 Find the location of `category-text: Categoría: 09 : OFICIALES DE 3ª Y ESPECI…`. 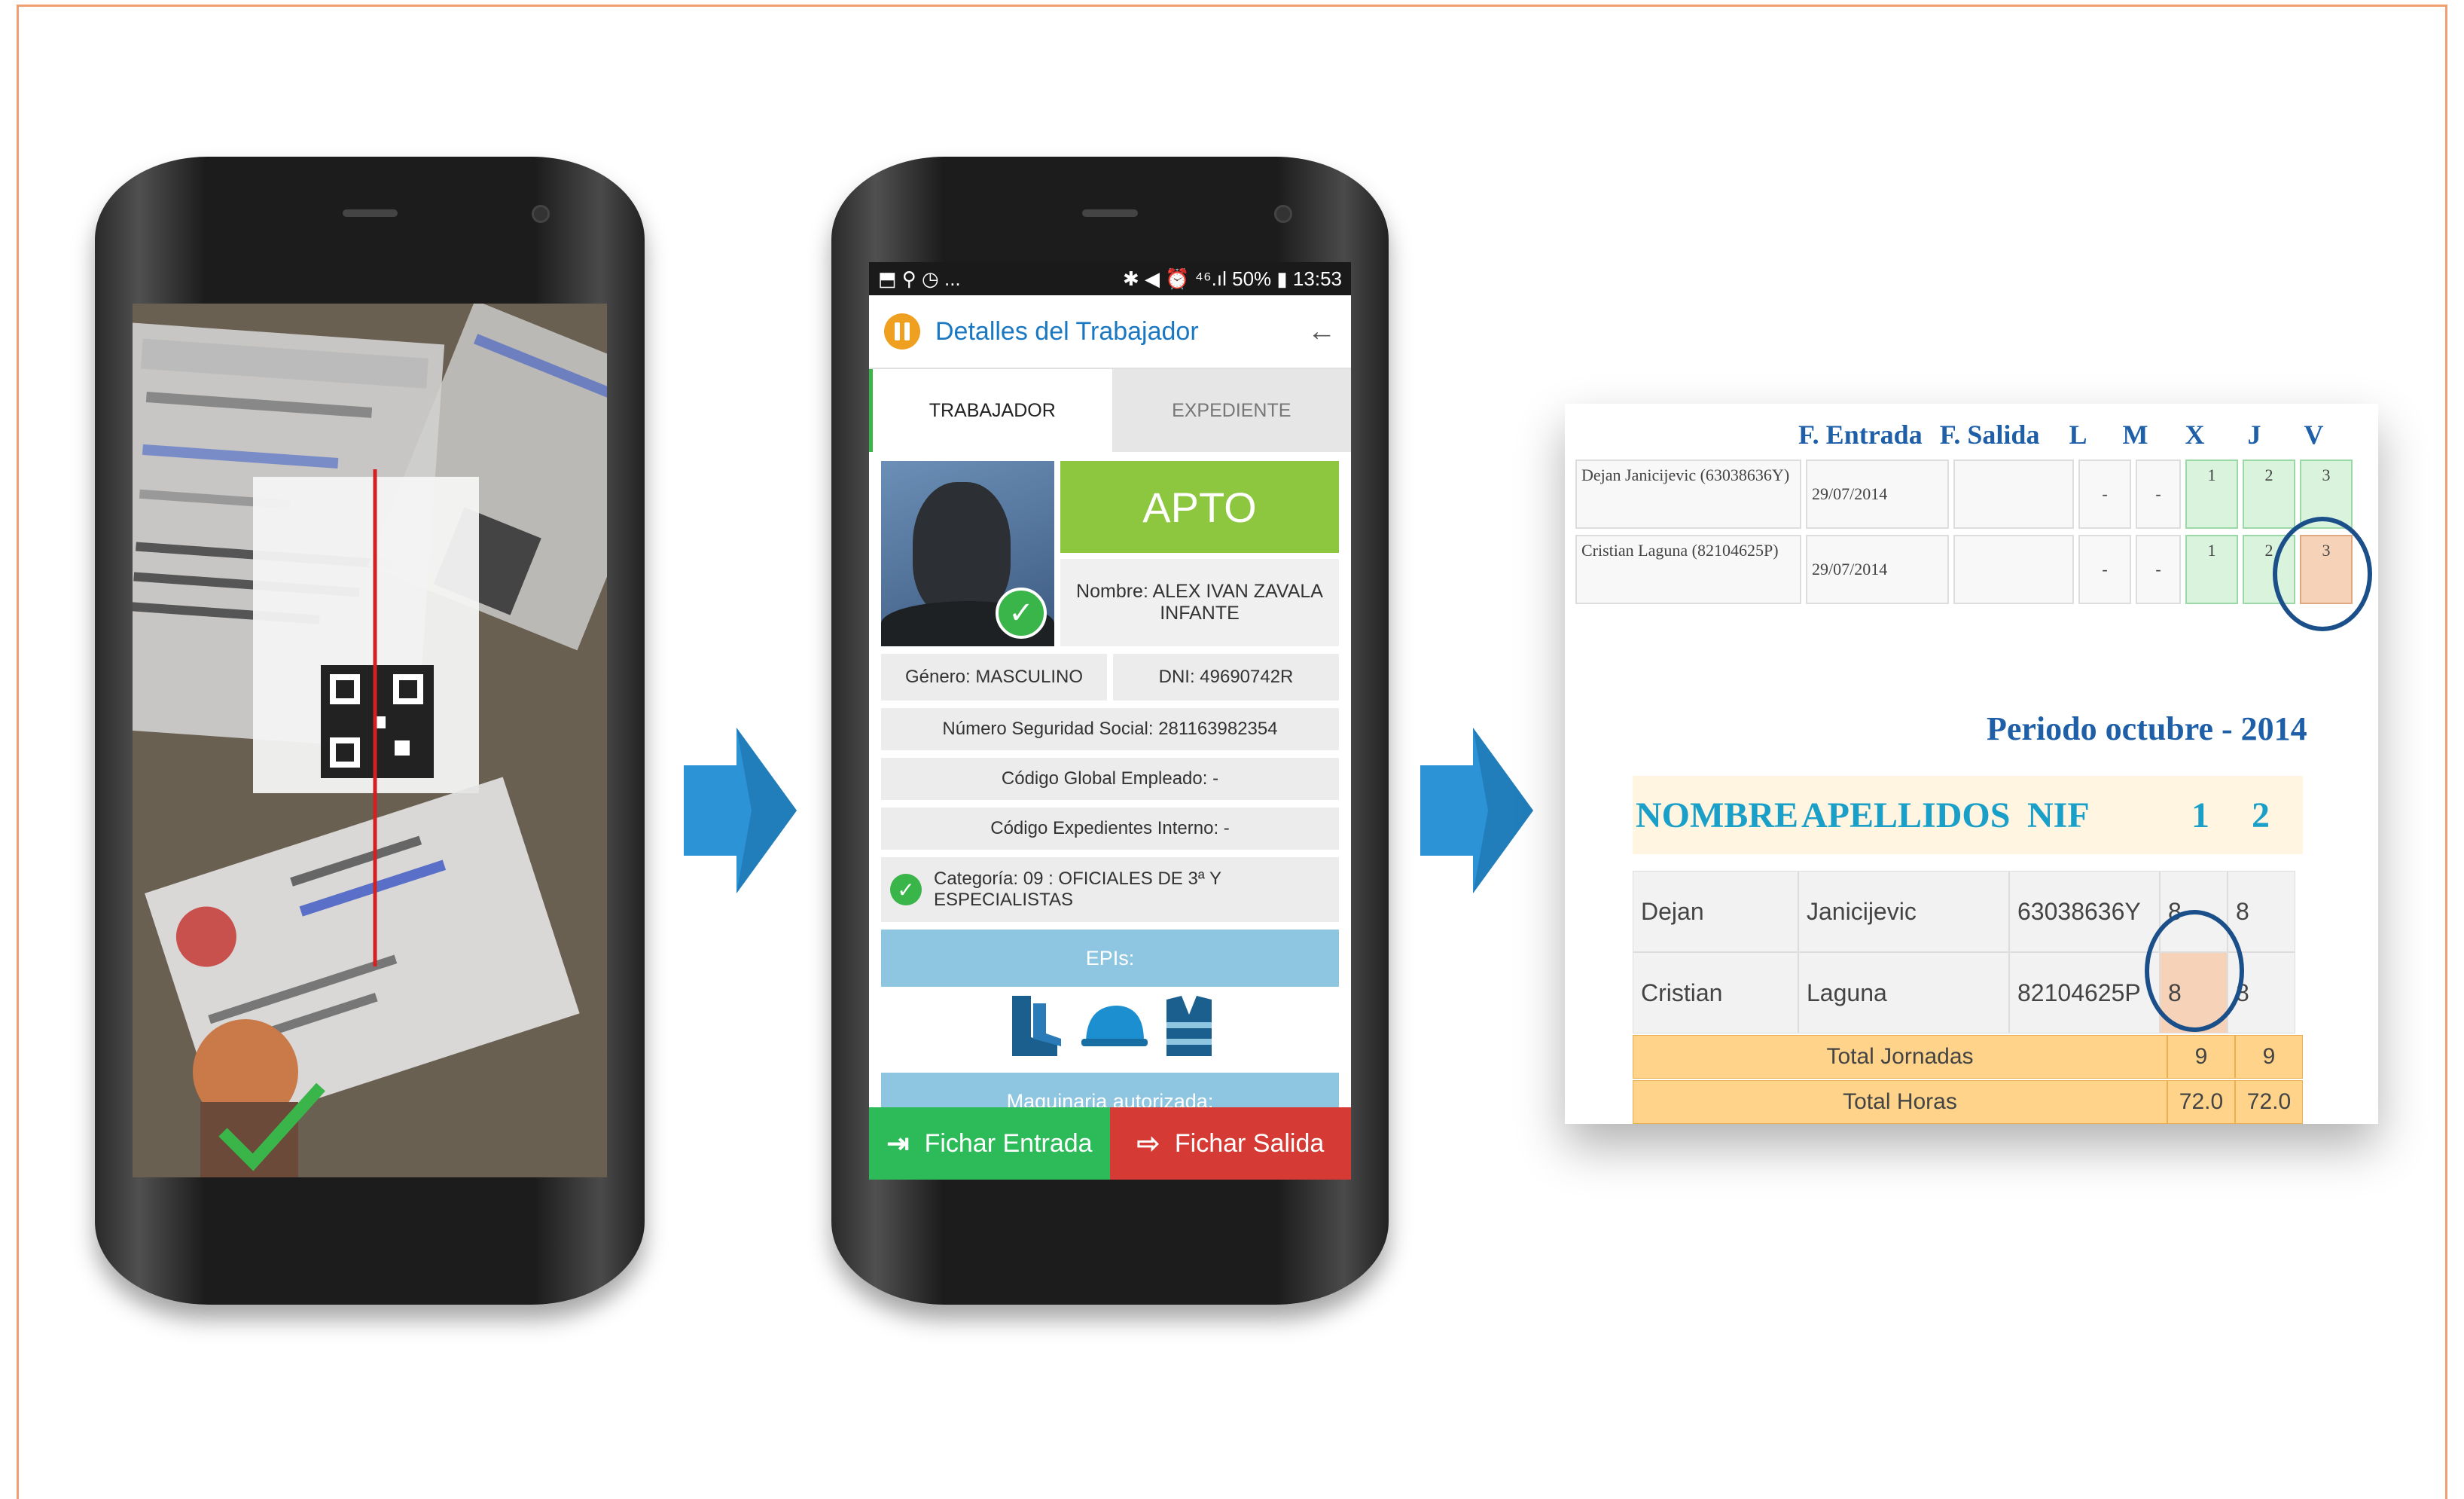

category-text: Categoría: 09 : OFICIALES DE 3ª Y ESPECI… is located at coordinates (1078, 890).